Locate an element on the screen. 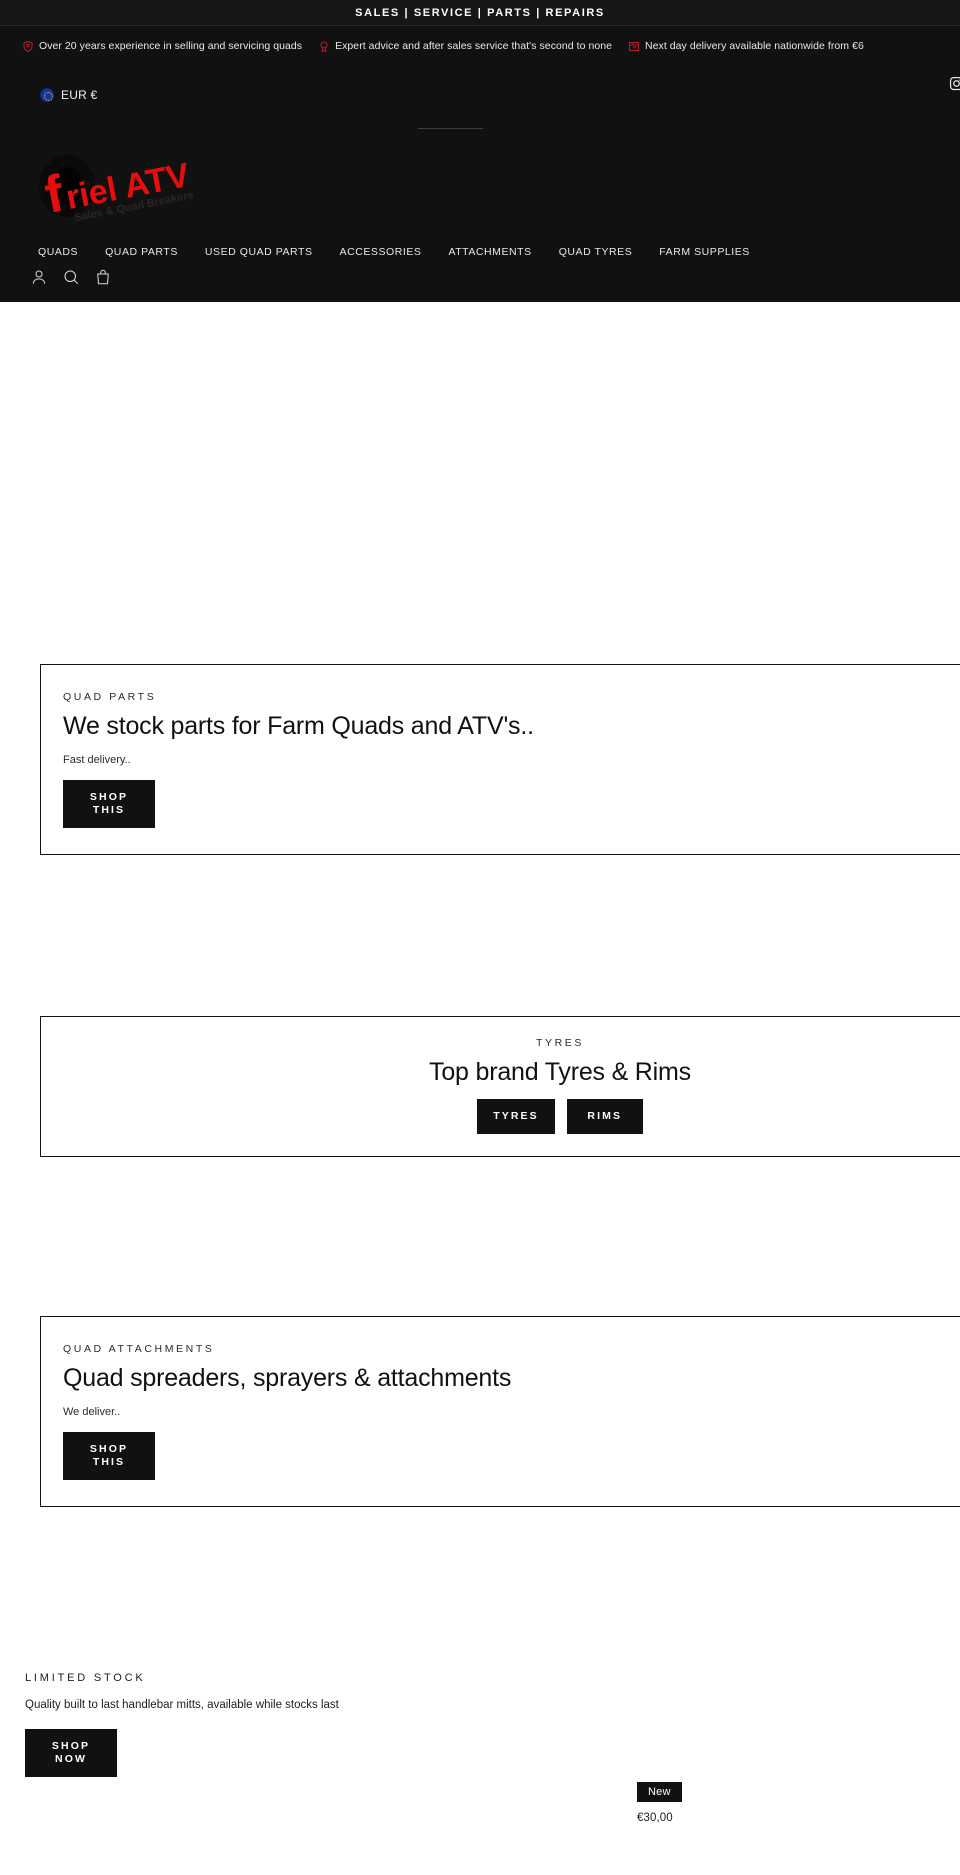  limited-stock-eyebrow: LIMITED STOCK is located at coordinates (85, 1678).